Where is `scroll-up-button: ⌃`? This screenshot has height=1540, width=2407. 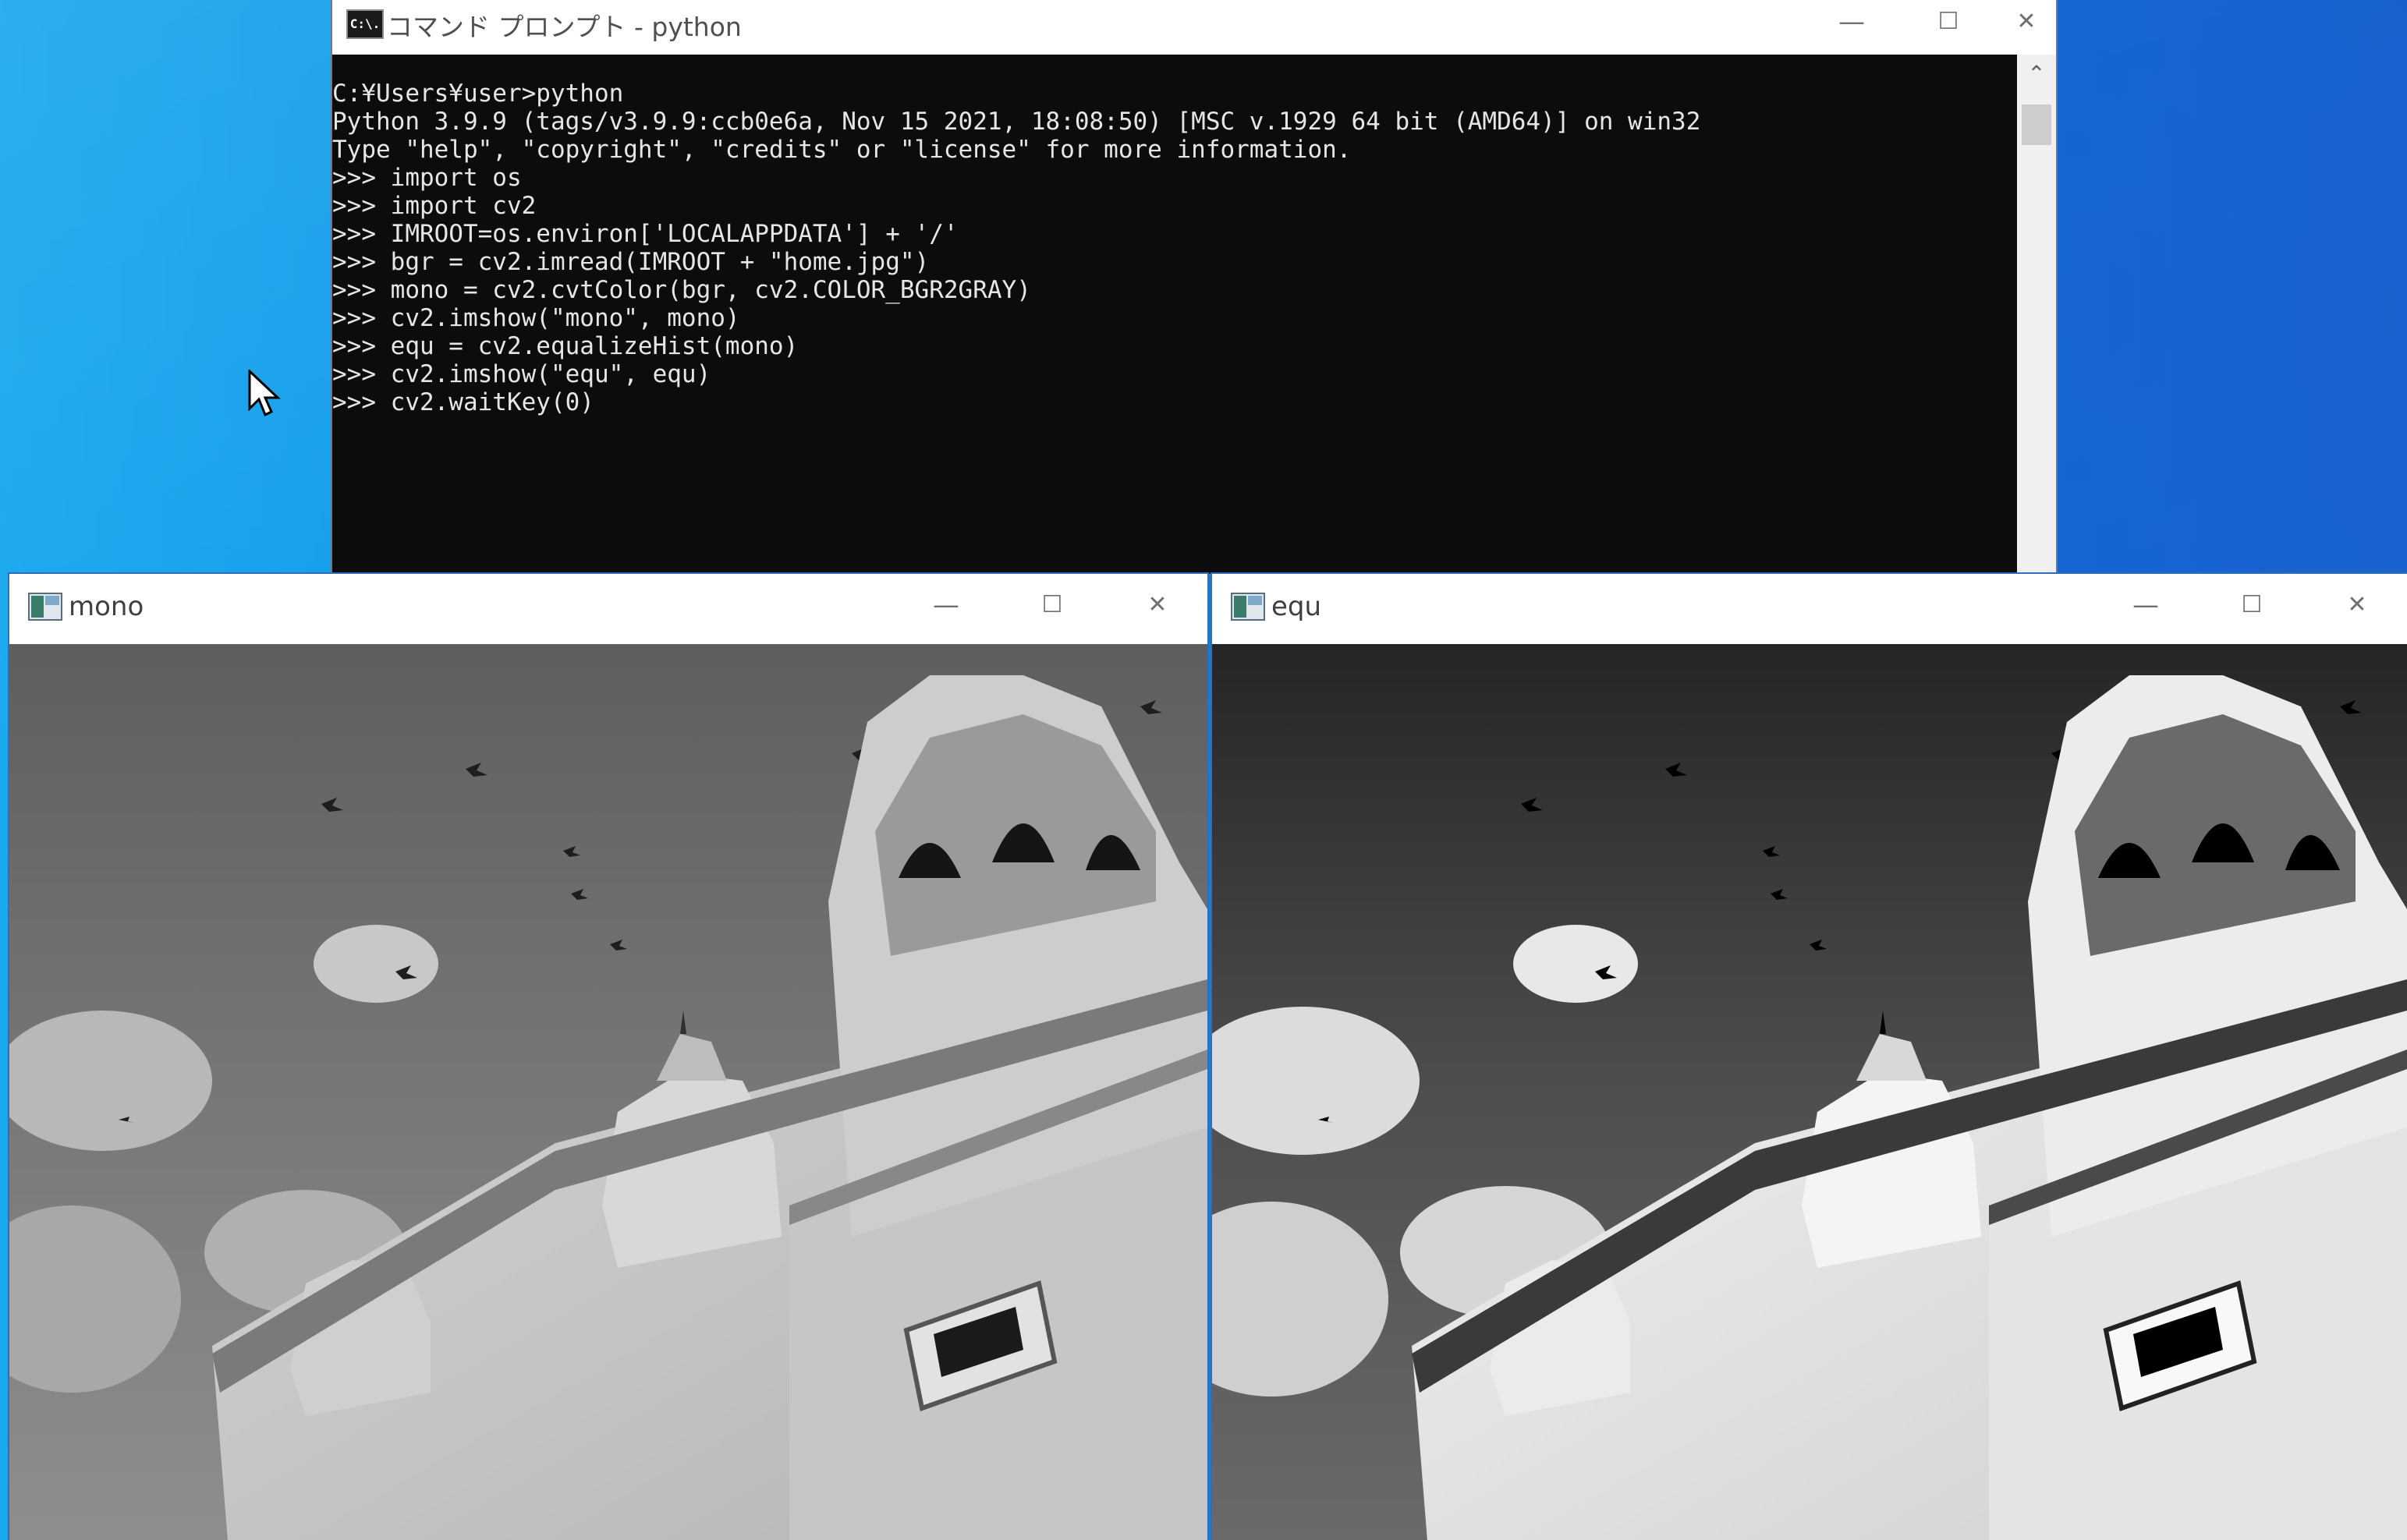 scroll-up-button: ⌃ is located at coordinates (2036, 75).